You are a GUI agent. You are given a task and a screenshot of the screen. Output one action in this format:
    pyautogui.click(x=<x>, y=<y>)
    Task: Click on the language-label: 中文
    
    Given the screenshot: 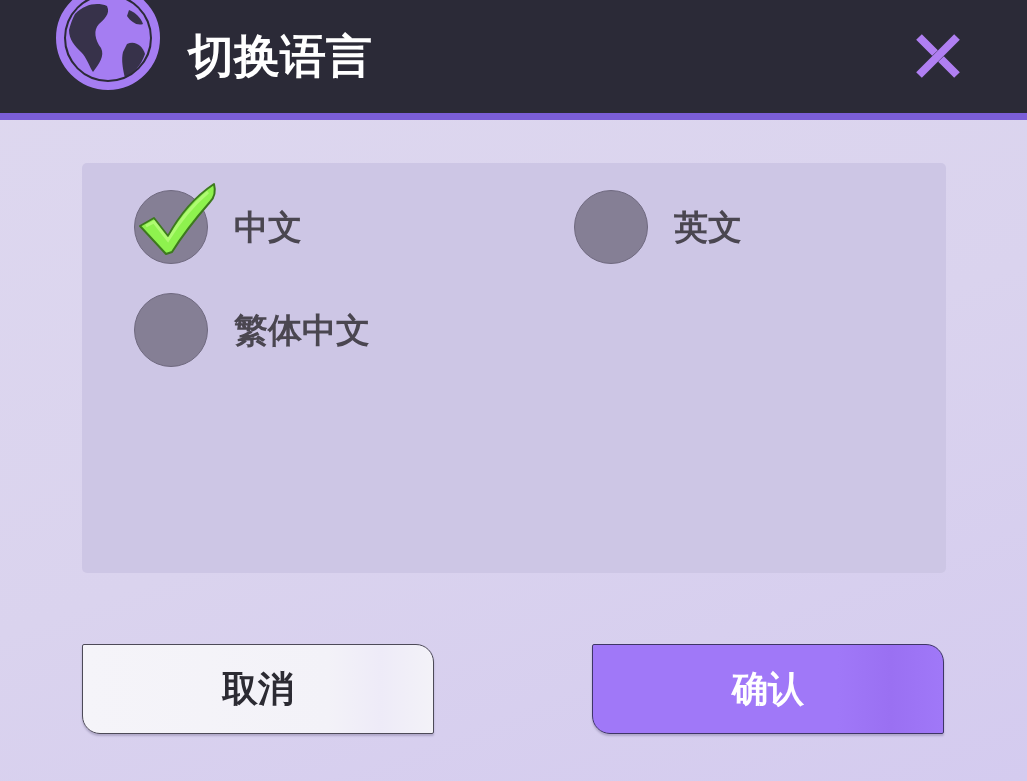 What is the action you would take?
    pyautogui.click(x=268, y=227)
    